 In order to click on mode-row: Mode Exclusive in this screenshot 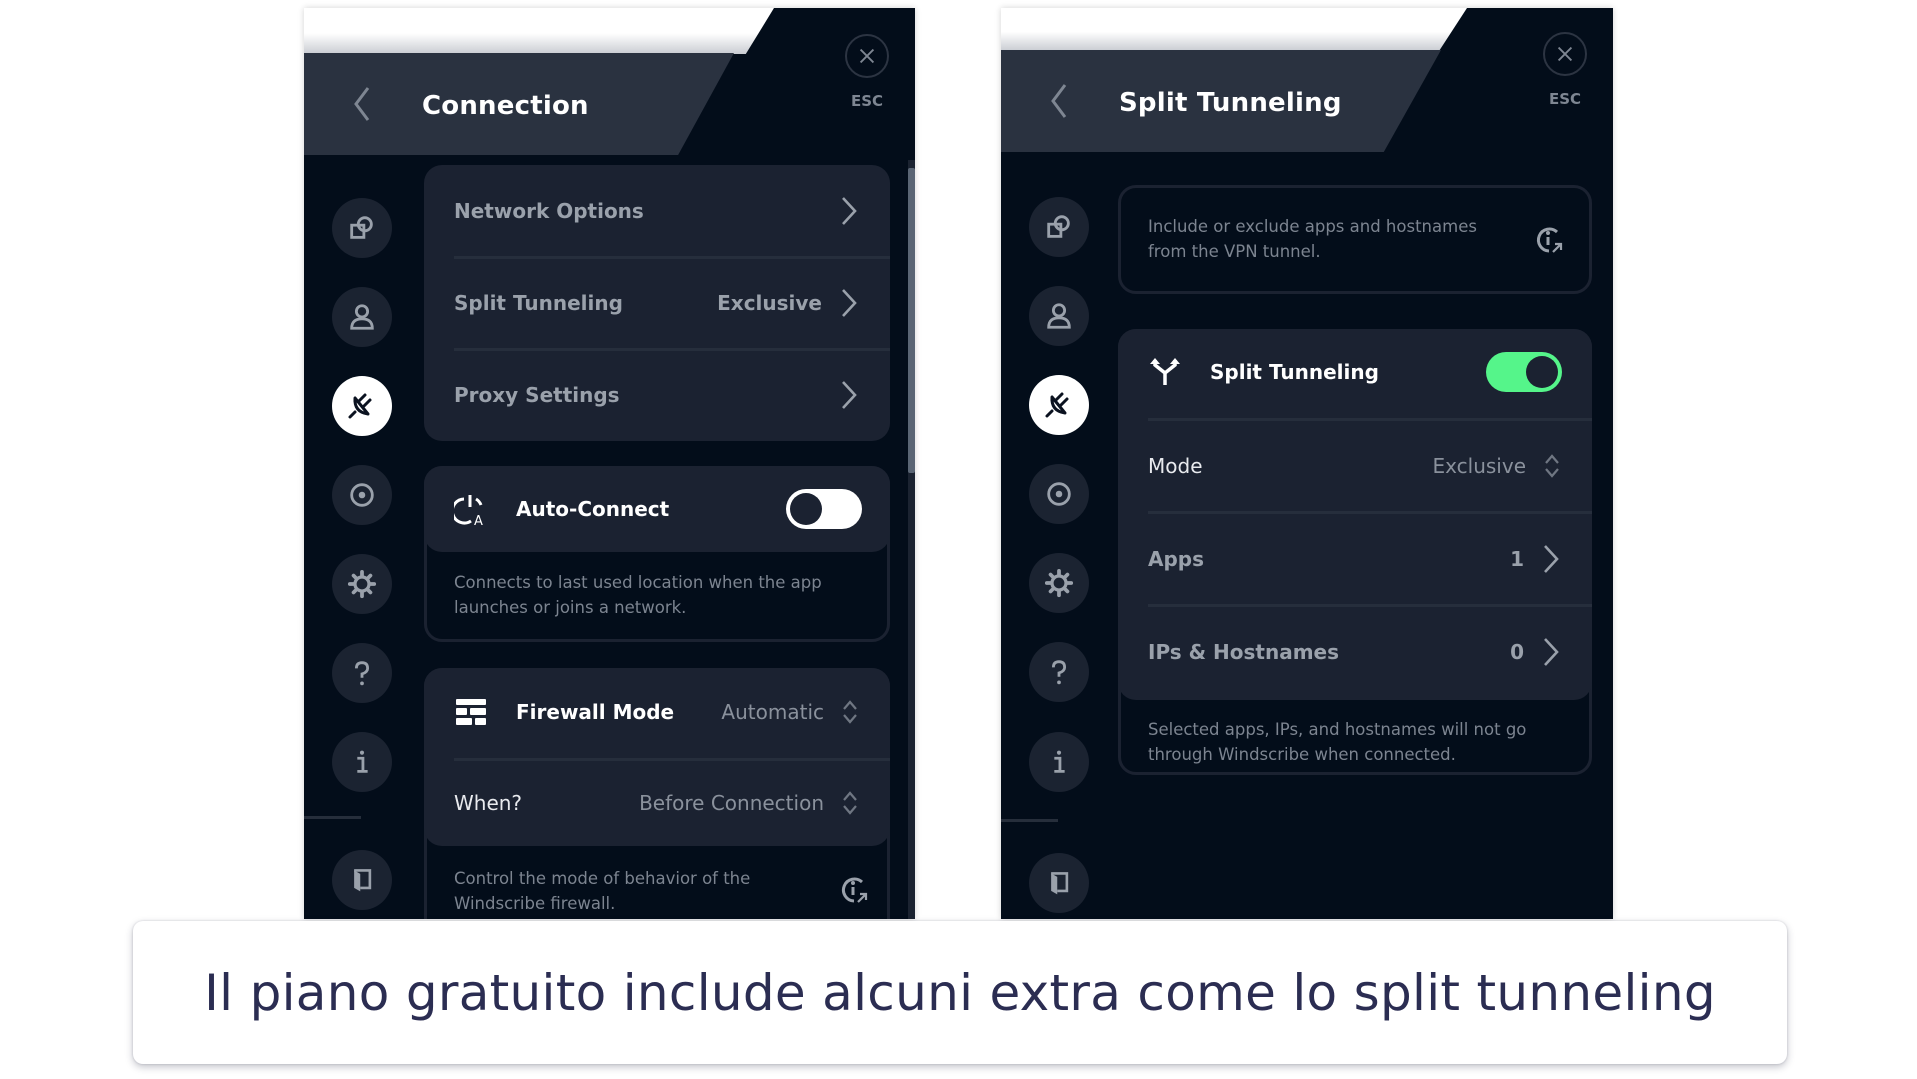, I will do `click(1355, 466)`.